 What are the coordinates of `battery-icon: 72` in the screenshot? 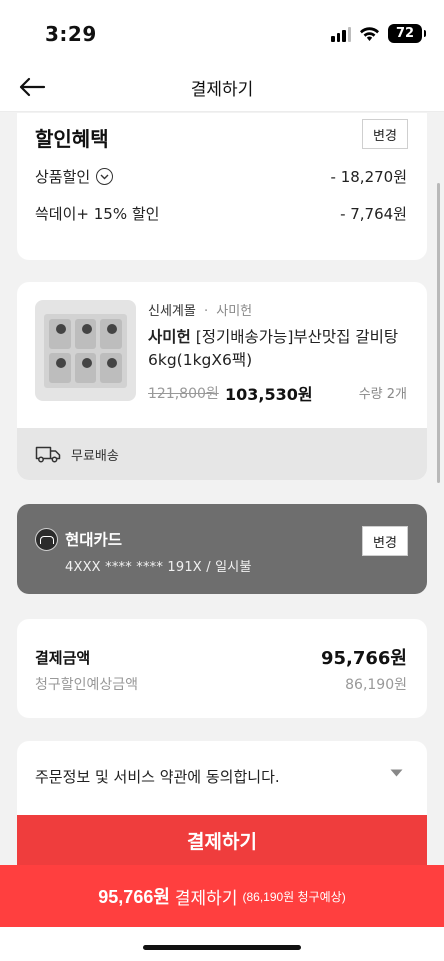 It's located at (407, 33).